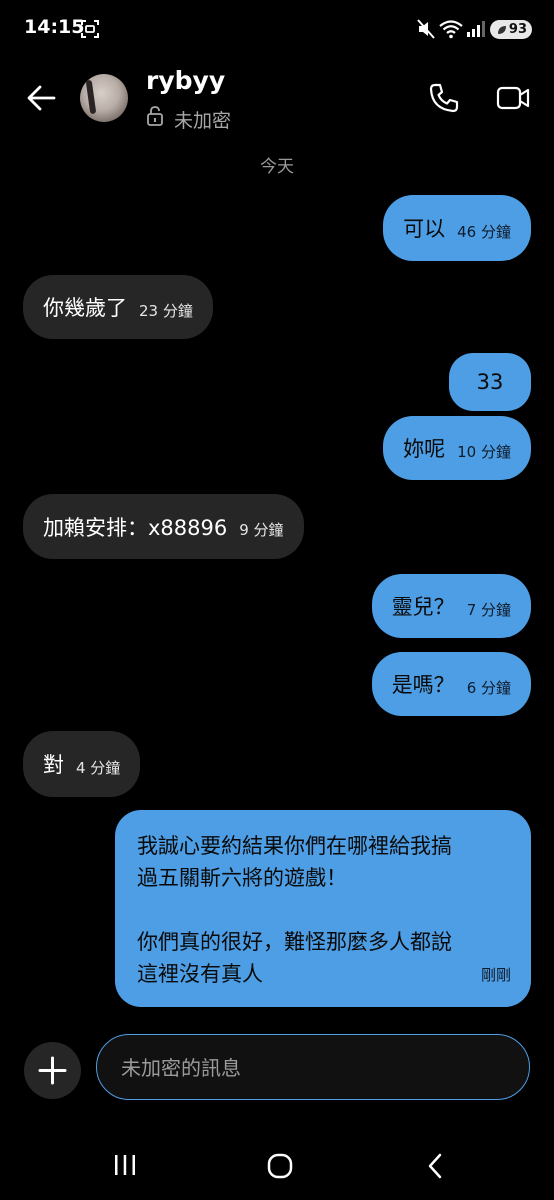  I want to click on message-bubble: 是嗎？ 6 分鐘, so click(451, 684).